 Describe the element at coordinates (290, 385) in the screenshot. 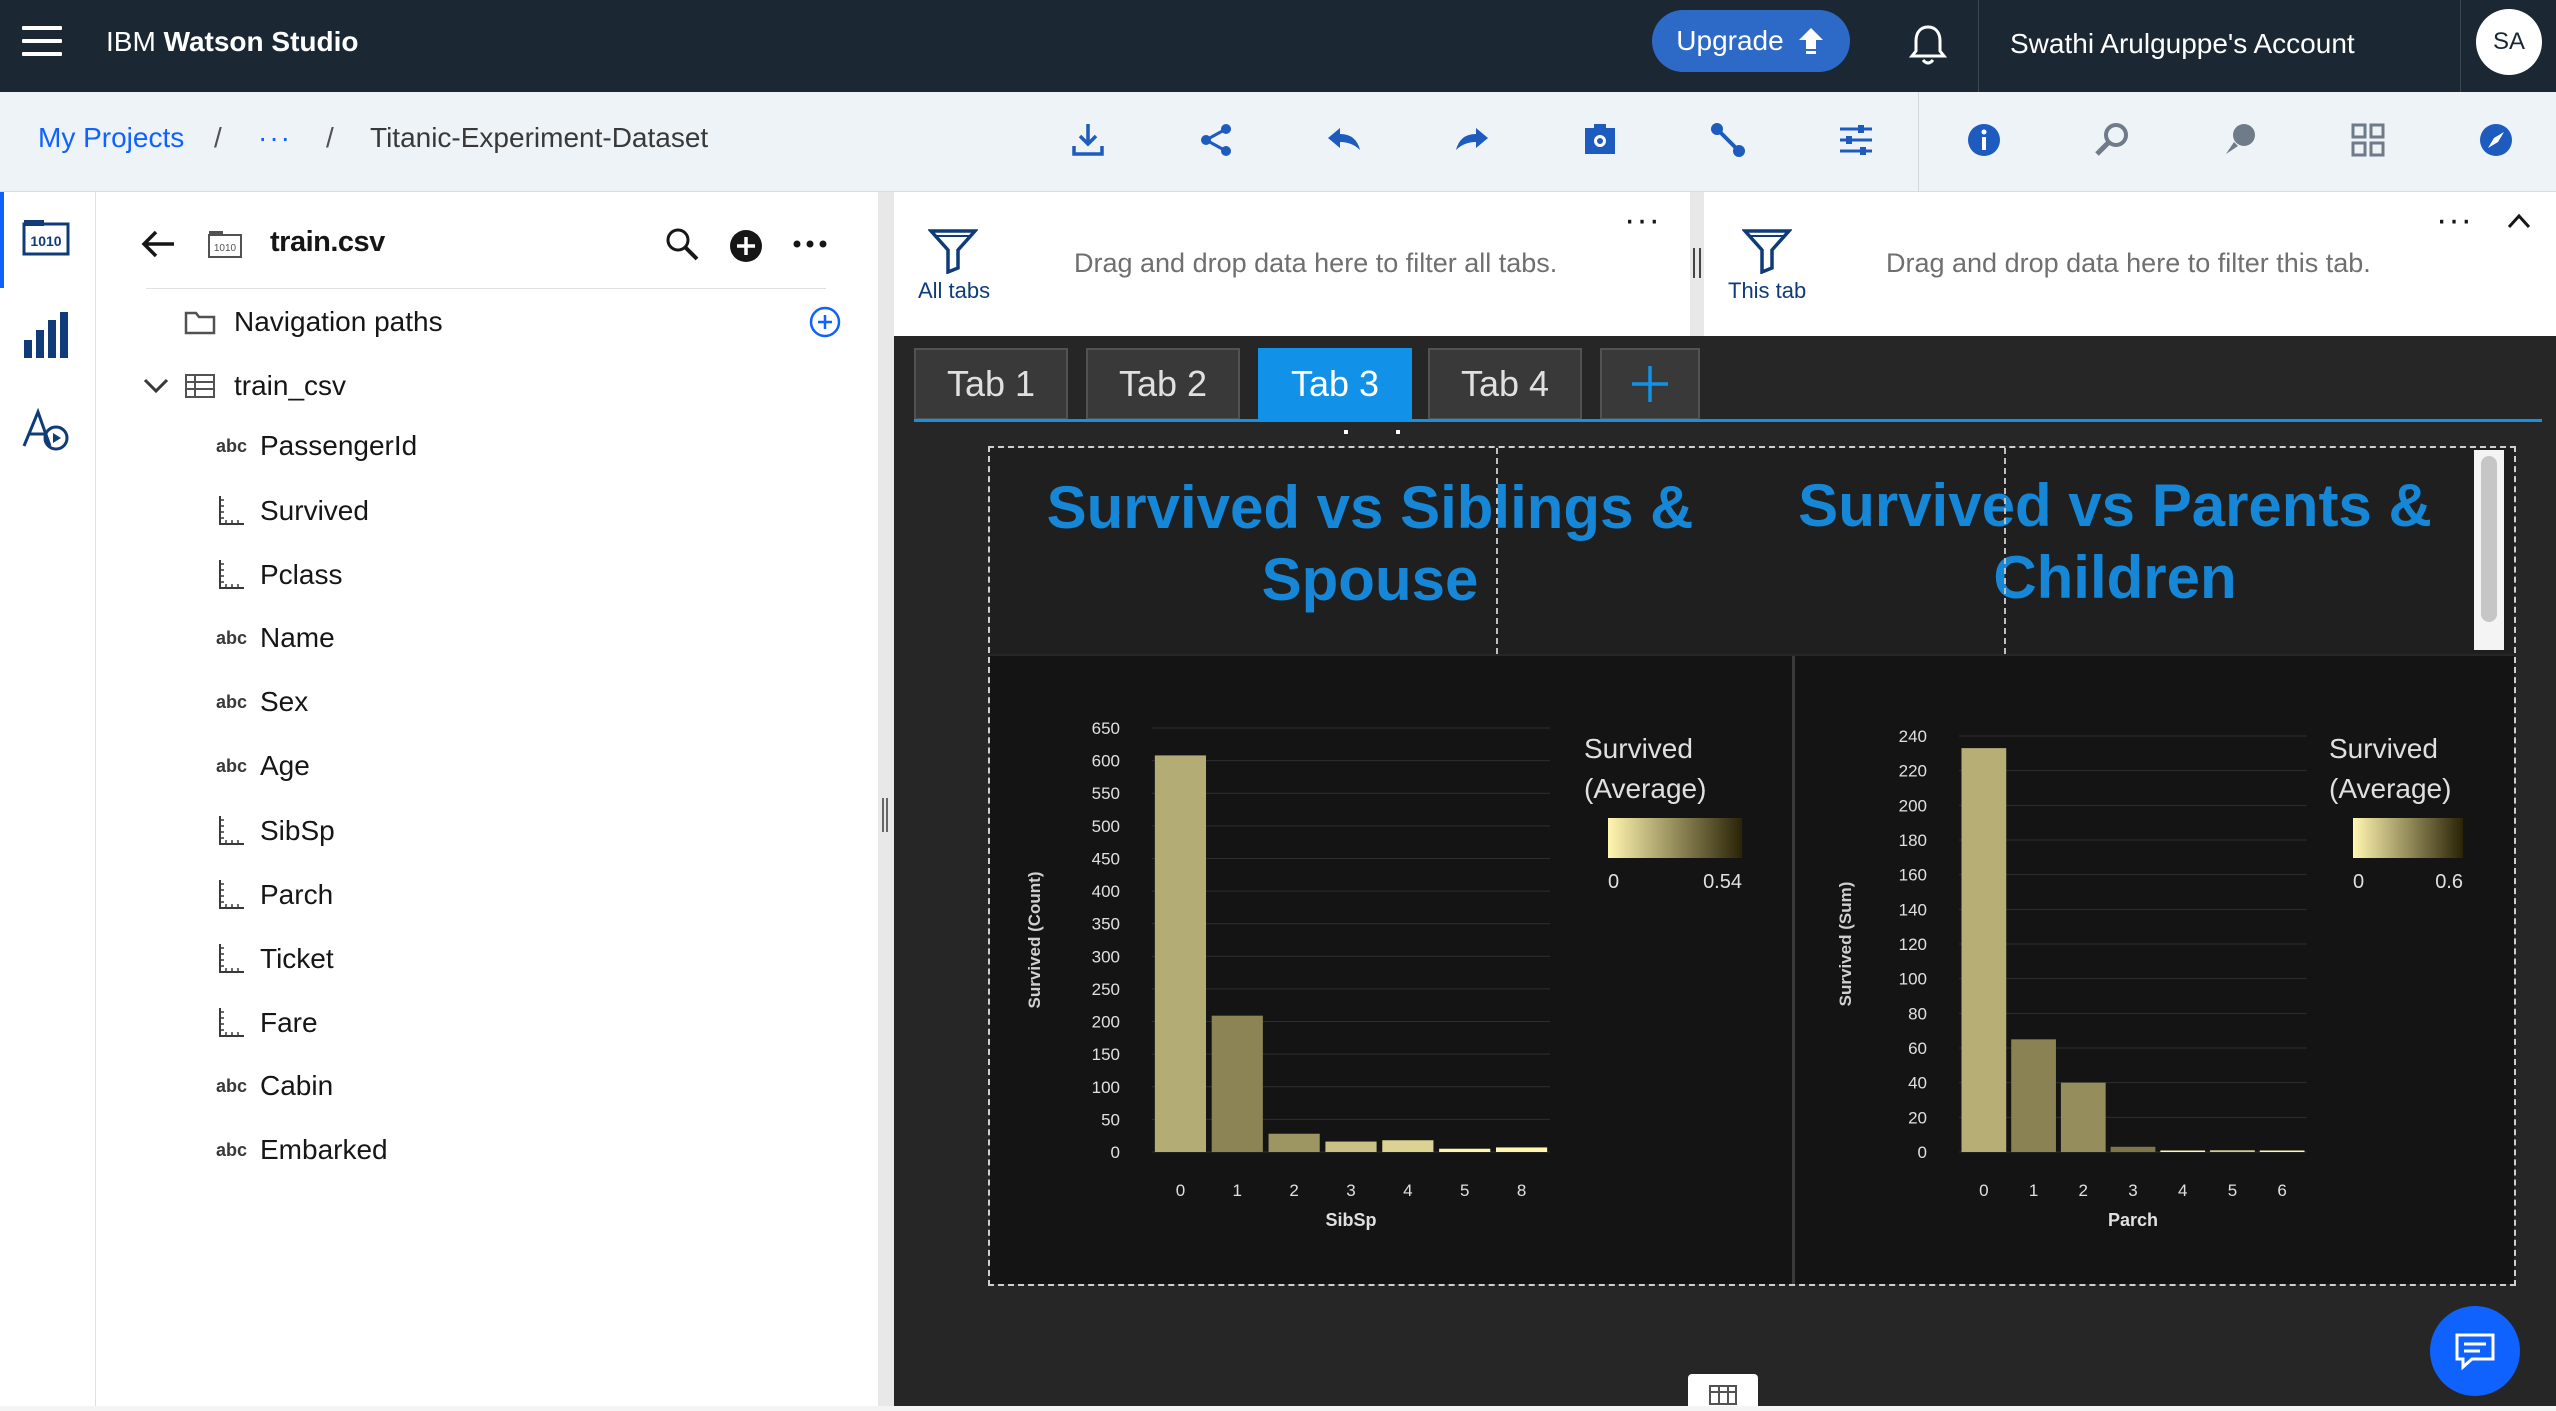

I see `table-label: train_csv` at that location.